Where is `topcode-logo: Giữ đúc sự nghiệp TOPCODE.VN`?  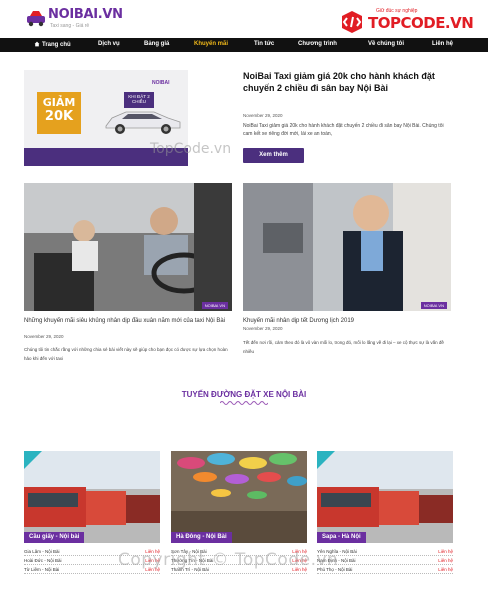
topcode-logo: Giữ đúc sự nghiệp TOPCODE.VN is located at coordinates (407, 20).